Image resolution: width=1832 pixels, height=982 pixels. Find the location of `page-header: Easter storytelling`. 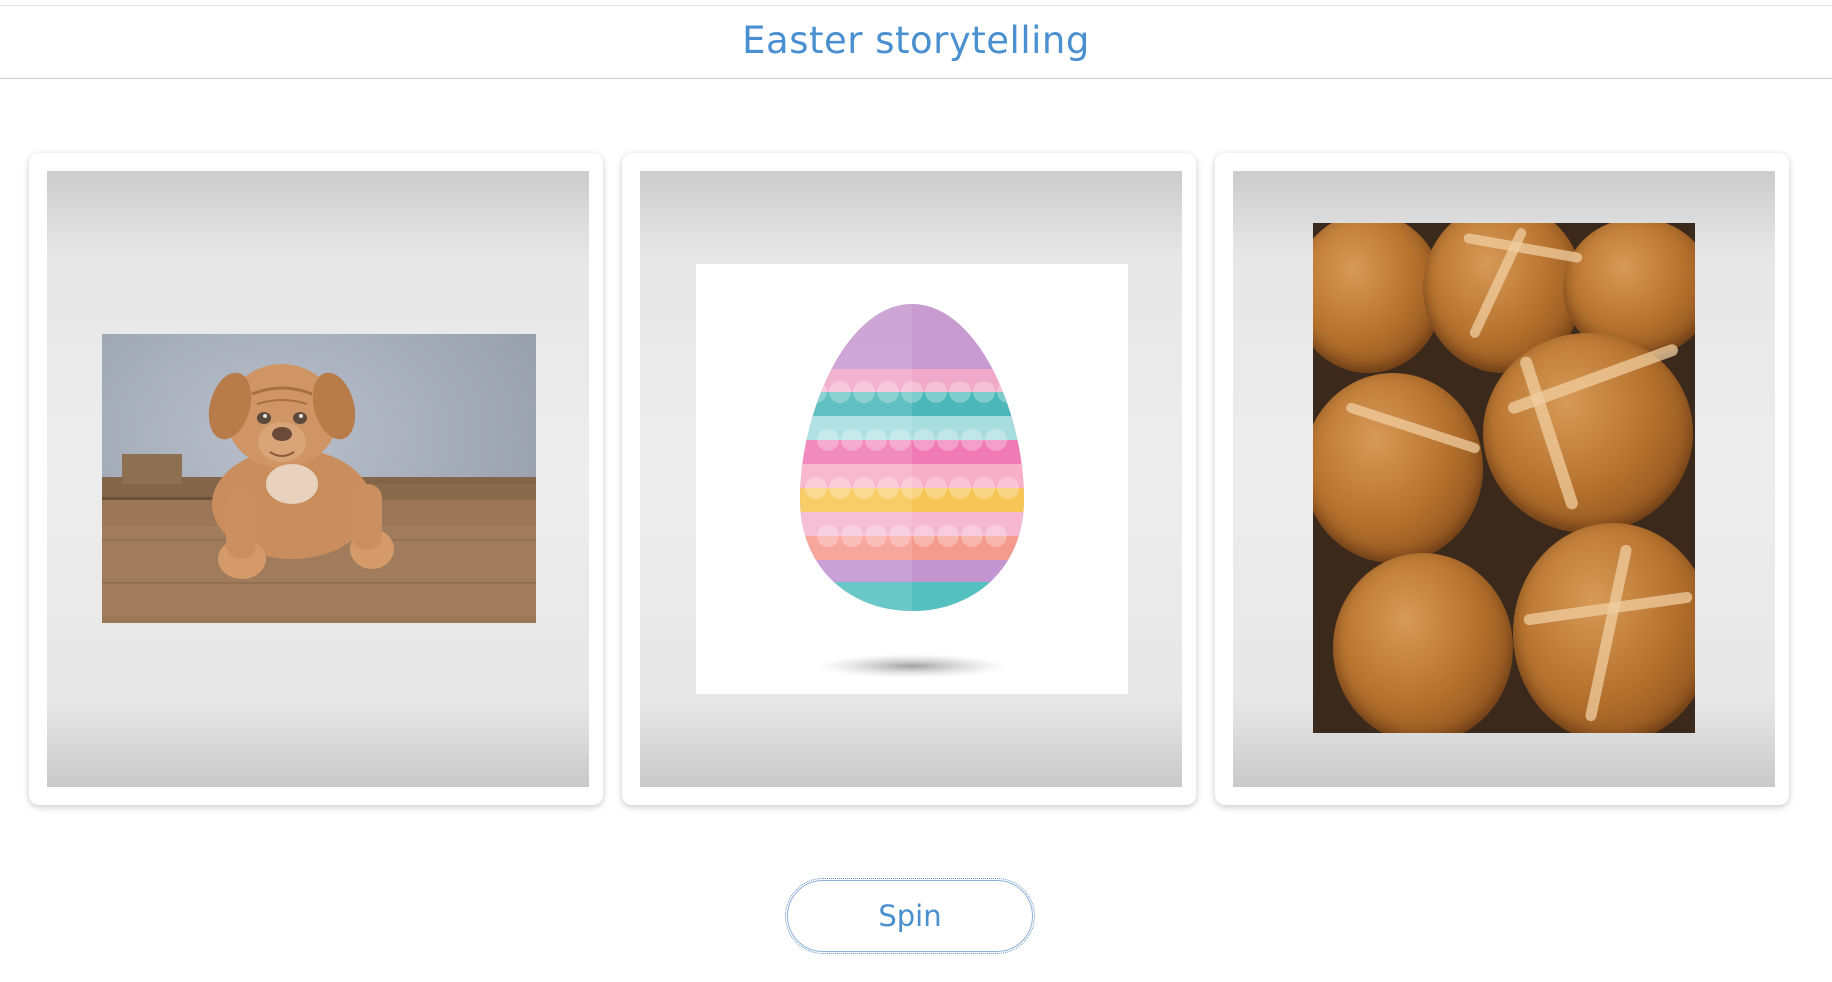

page-header: Easter storytelling is located at coordinates (916, 42).